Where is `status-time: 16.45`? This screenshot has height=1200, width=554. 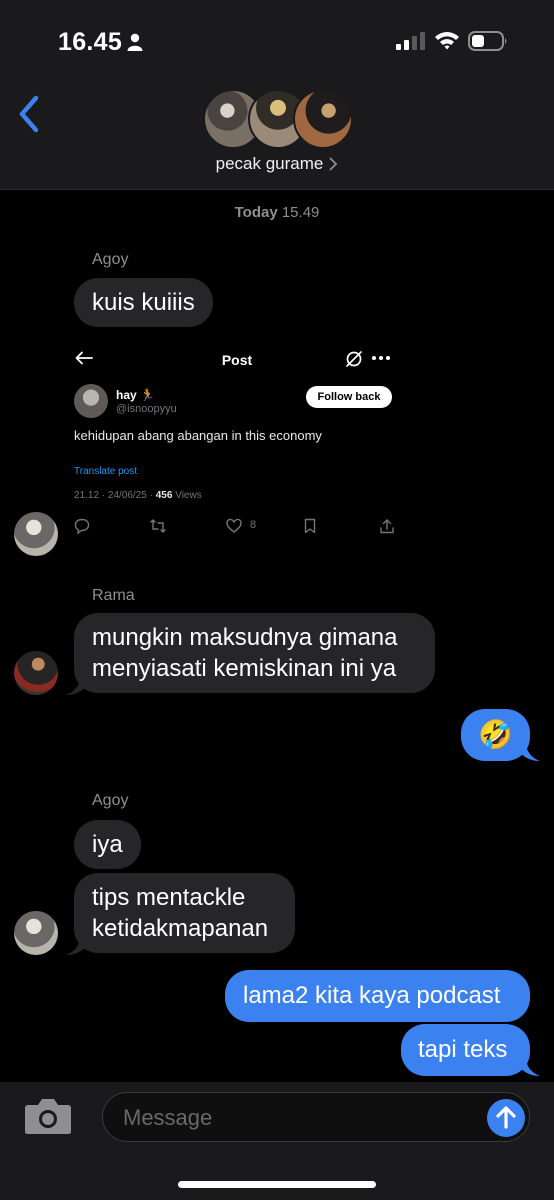 status-time: 16.45 is located at coordinates (90, 42).